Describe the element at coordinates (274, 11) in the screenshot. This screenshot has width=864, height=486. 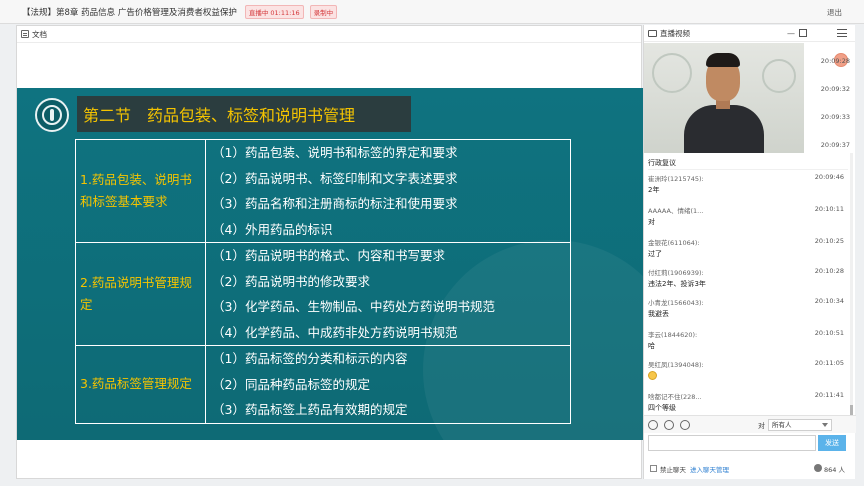
I see `live-status-badge: 直播中 01:11:16` at that location.